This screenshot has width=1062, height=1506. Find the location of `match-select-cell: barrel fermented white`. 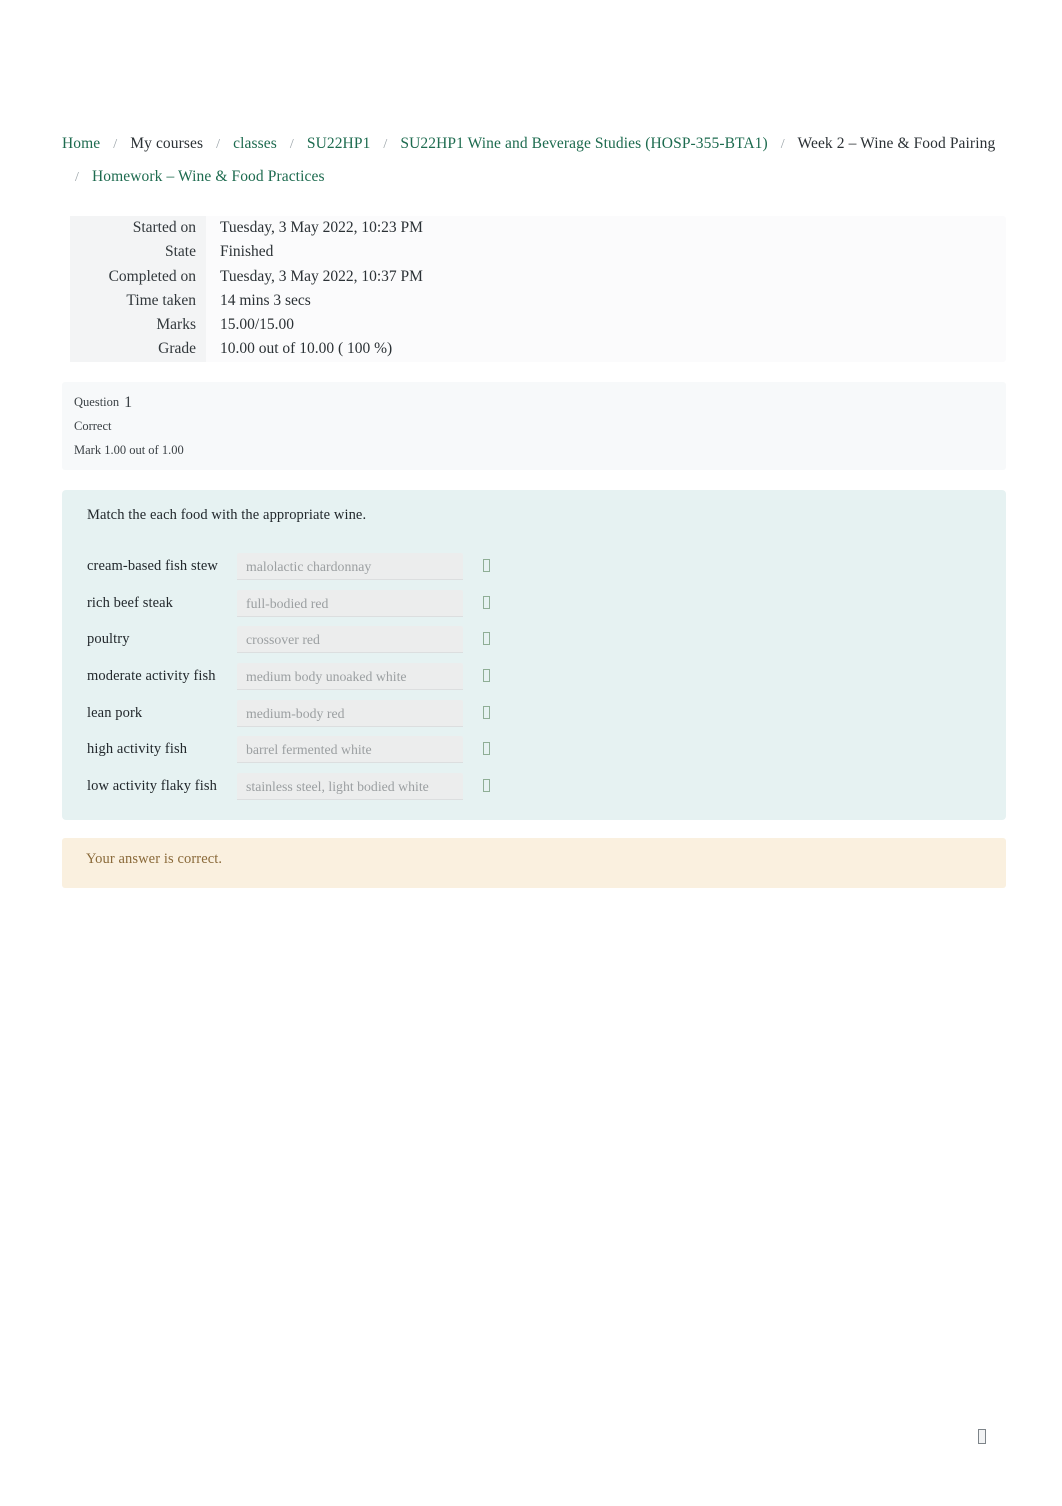

match-select-cell: barrel fermented white is located at coordinates (382, 750).